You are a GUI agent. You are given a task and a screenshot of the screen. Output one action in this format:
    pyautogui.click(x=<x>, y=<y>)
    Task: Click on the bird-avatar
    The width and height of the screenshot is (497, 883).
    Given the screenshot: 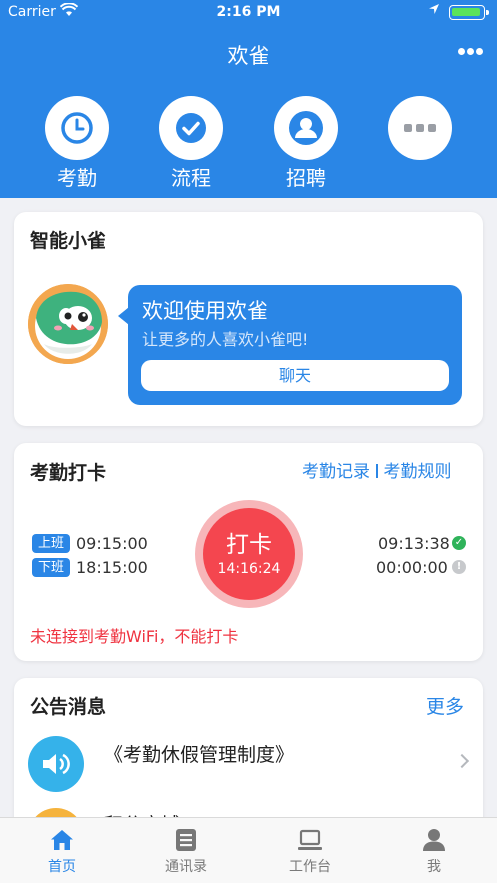 What is the action you would take?
    pyautogui.click(x=68, y=324)
    